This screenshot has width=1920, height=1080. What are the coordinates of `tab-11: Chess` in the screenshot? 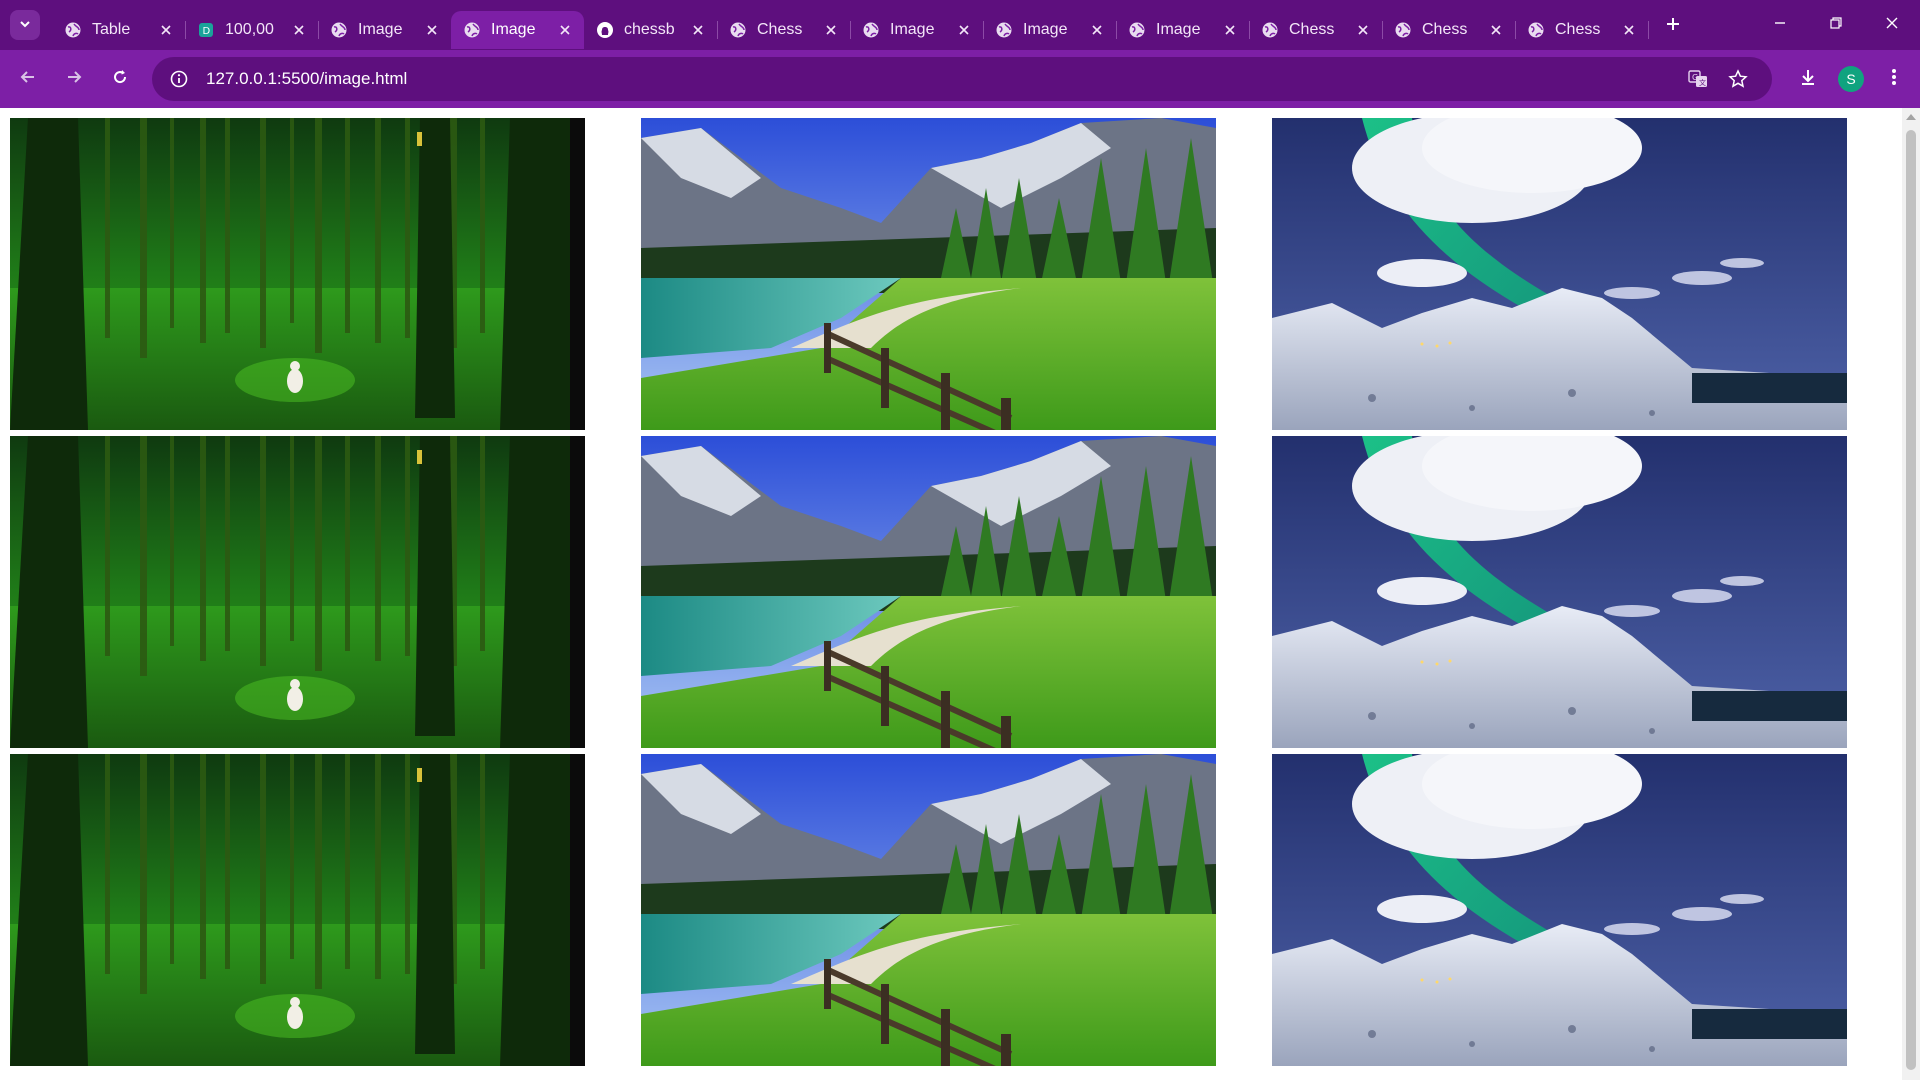 It's located at (1582, 30).